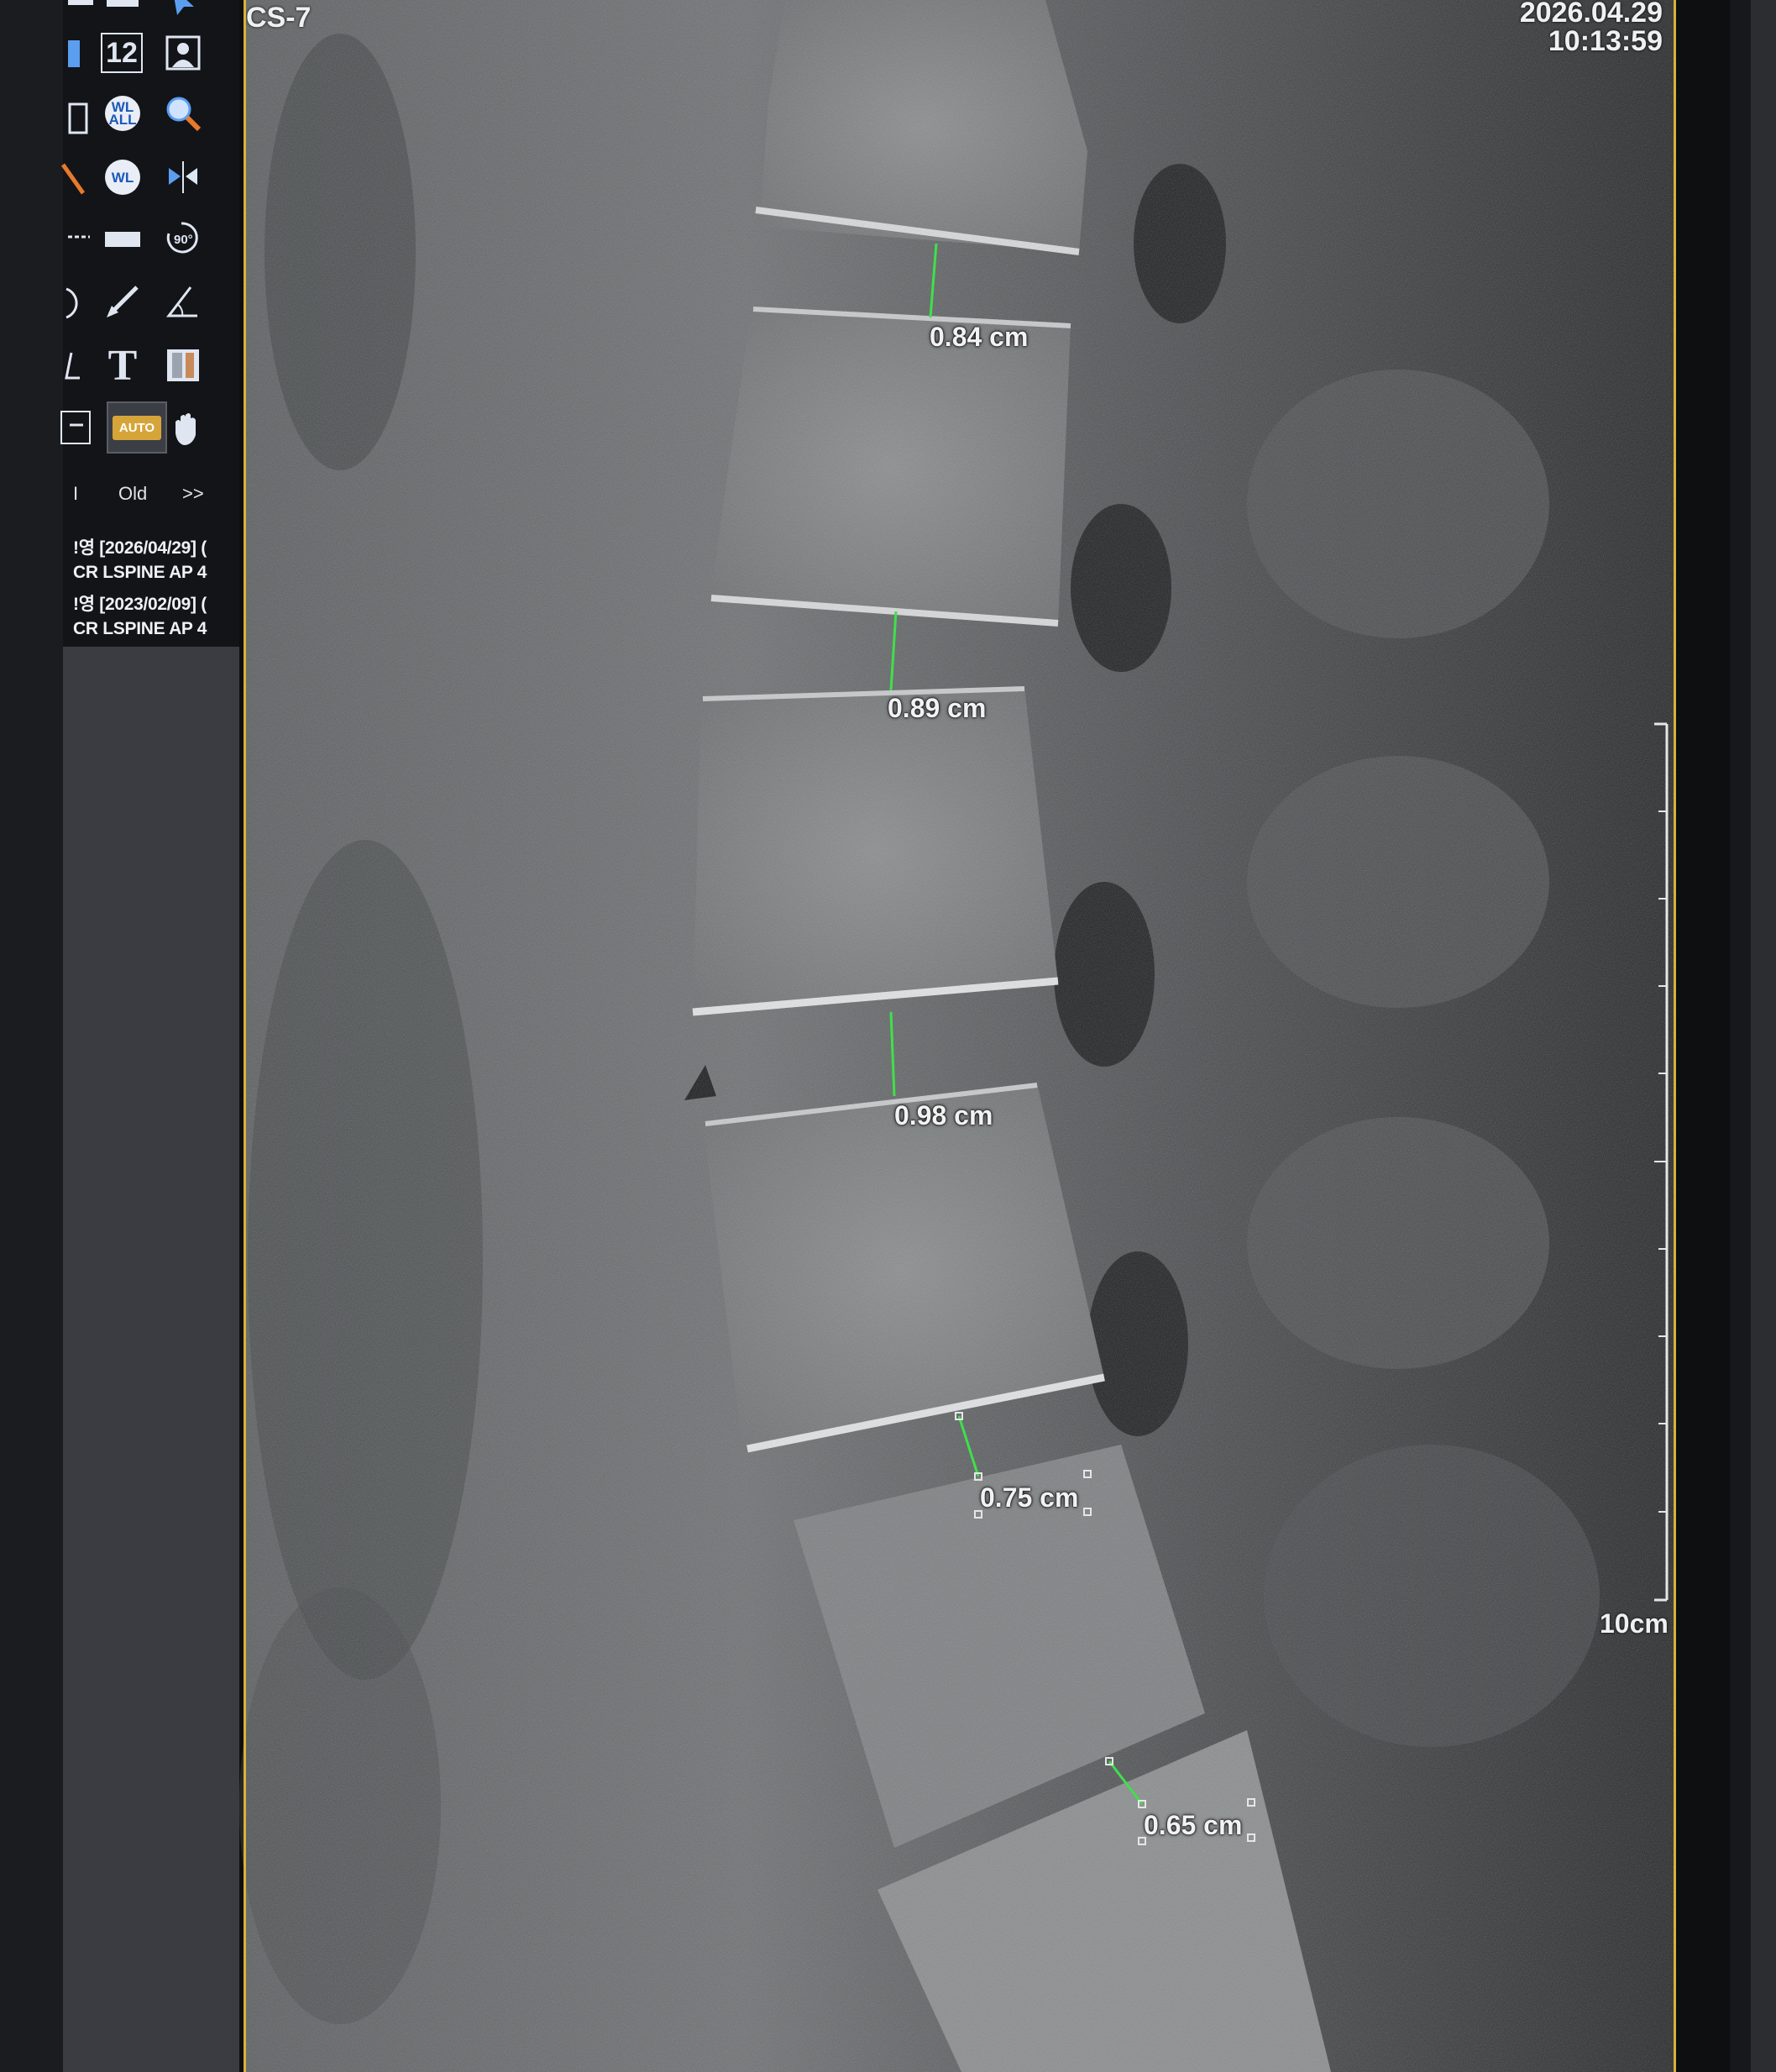  What do you see at coordinates (140, 603) in the screenshot?
I see `study-2-date: !영 [2023/02/09] (` at bounding box center [140, 603].